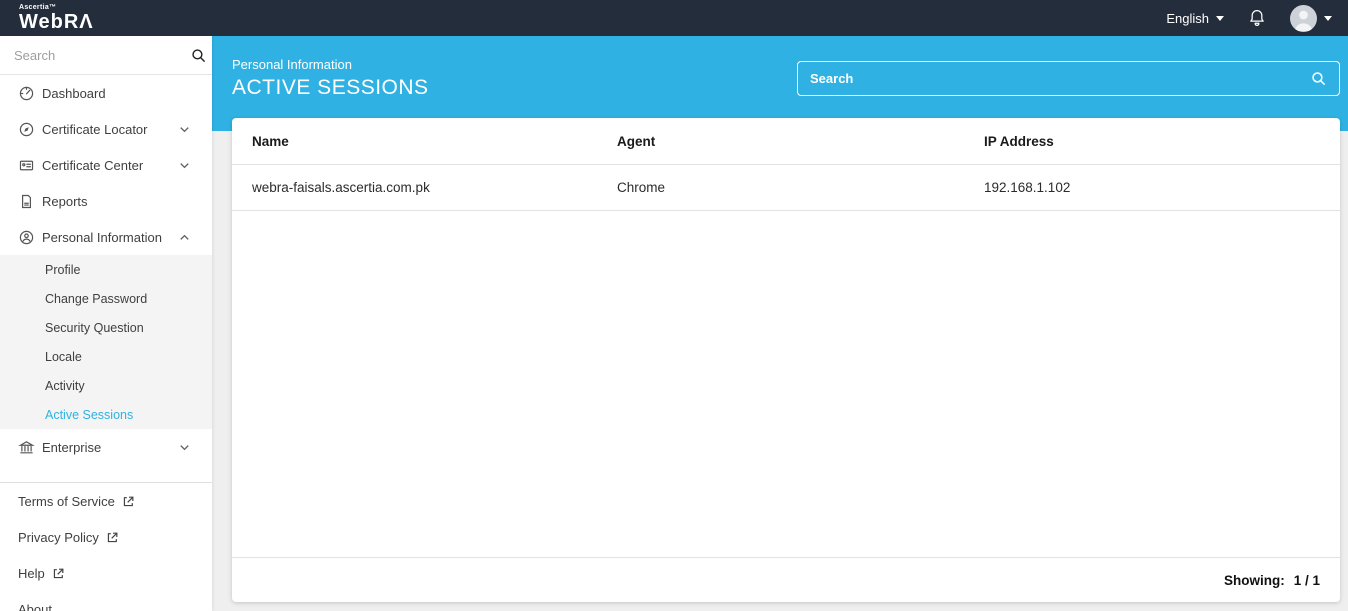  I want to click on link-label: About, so click(35, 606).